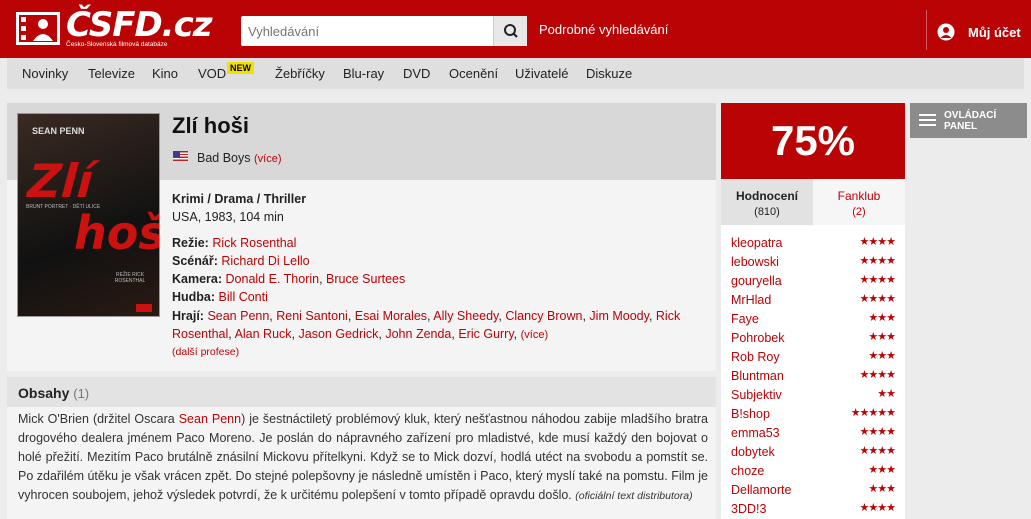 This screenshot has width=1031, height=519. Describe the element at coordinates (212, 73) in the screenshot. I see `nav-item-vod: VOD` at that location.